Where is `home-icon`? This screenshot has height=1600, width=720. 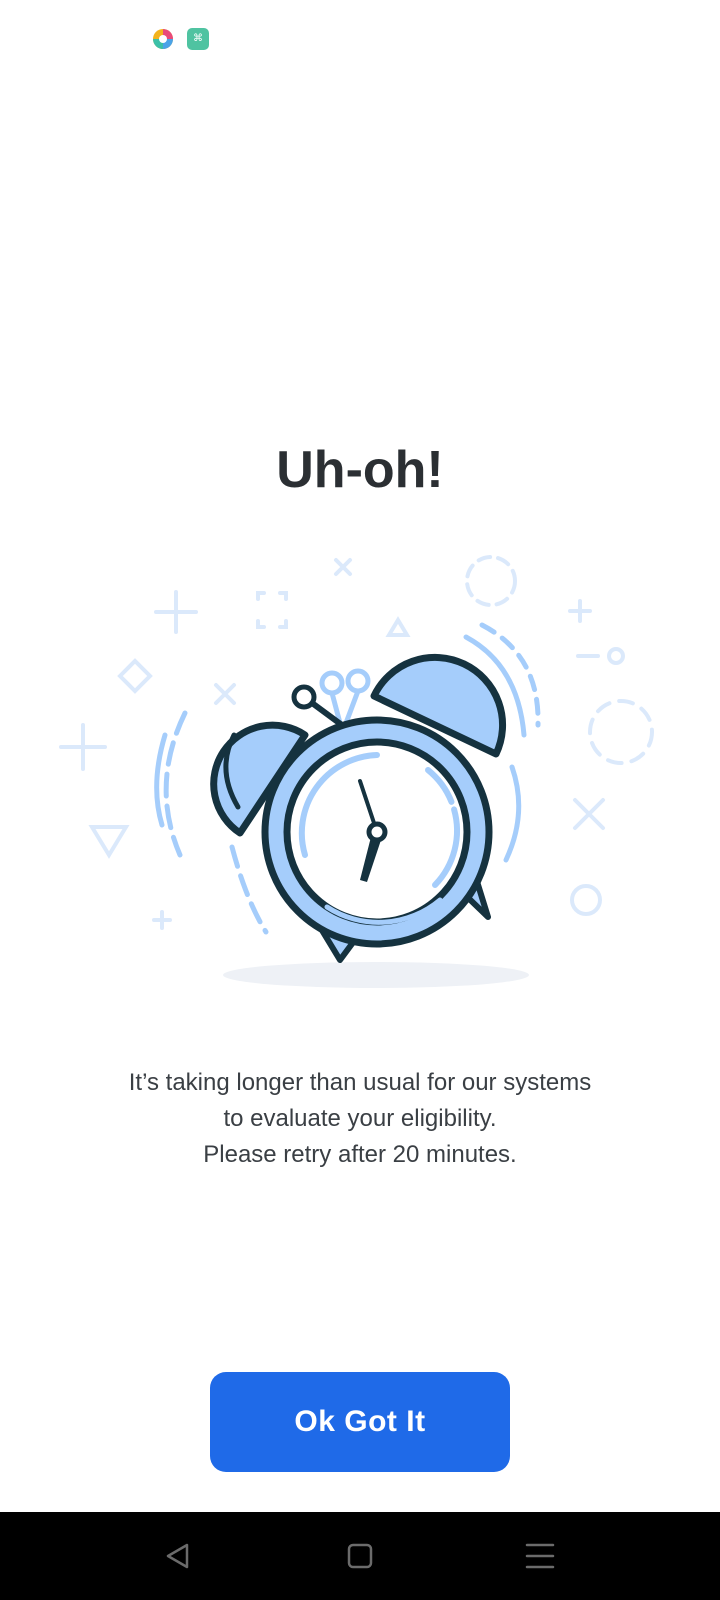
home-icon is located at coordinates (360, 1556).